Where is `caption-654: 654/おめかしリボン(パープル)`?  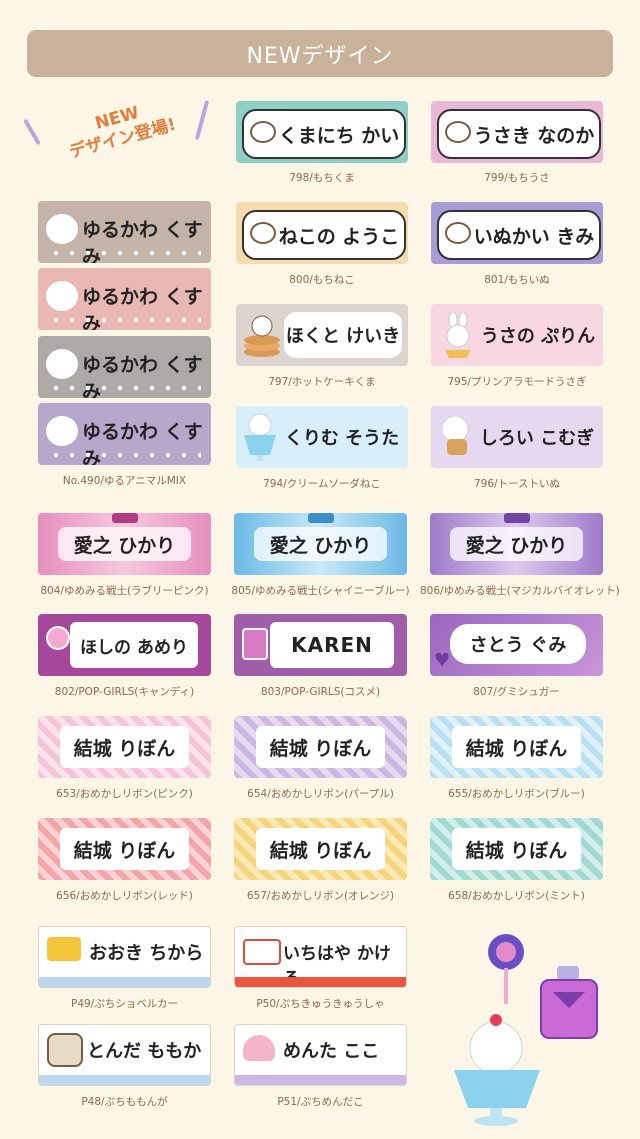
caption-654: 654/おめかしリボン(パープル) is located at coordinates (320, 794).